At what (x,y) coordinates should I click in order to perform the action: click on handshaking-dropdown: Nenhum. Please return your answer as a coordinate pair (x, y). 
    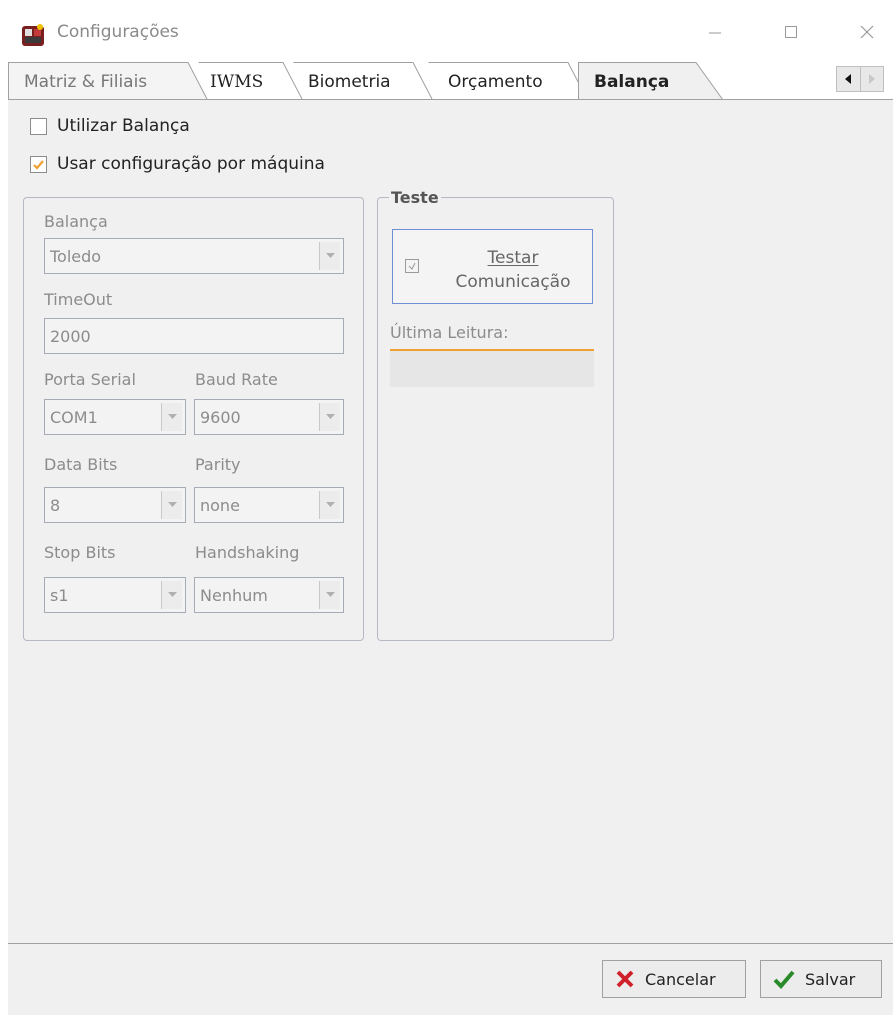
    Looking at the image, I should click on (269, 595).